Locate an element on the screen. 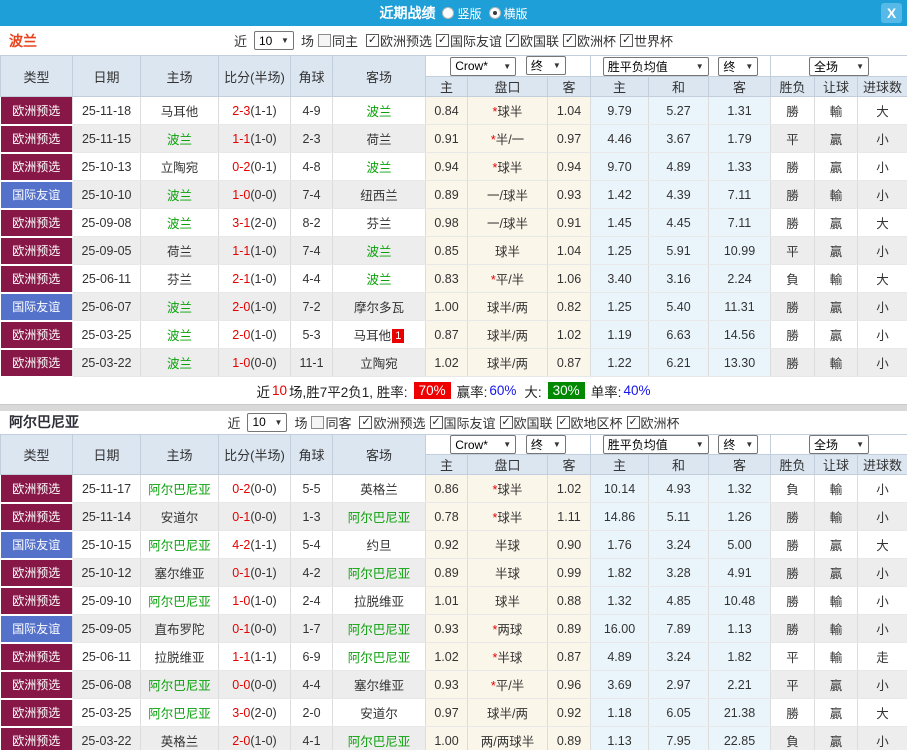 The height and width of the screenshot is (750, 907). same-venue-checkbox: 同客 is located at coordinates (331, 422).